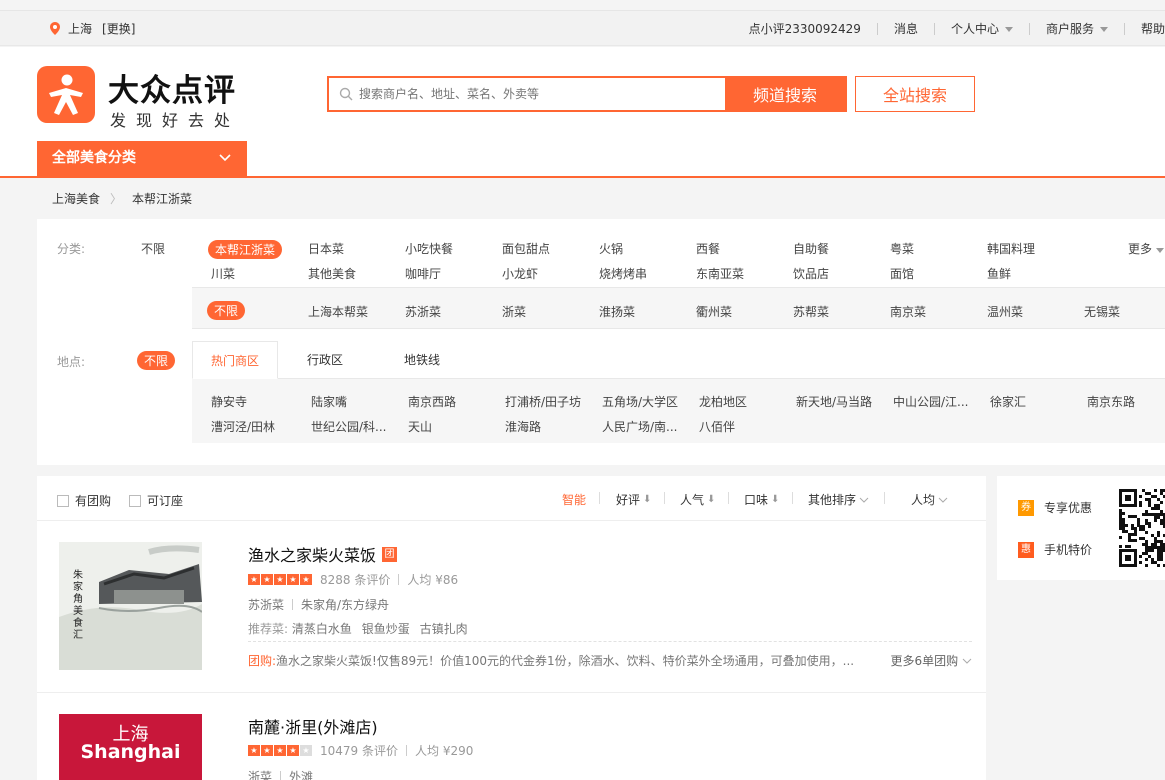  I want to click on category-filter-label: 分类:, so click(71, 249).